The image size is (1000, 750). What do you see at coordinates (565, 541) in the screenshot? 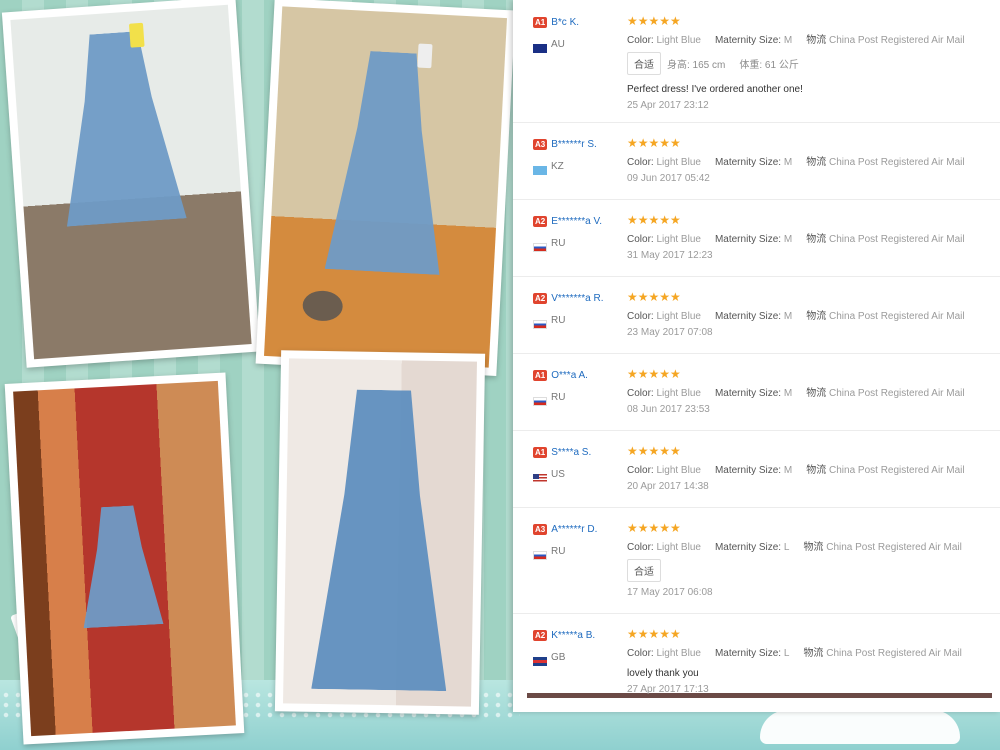
I see `reviewer-info: A3 A******r D. RU` at bounding box center [565, 541].